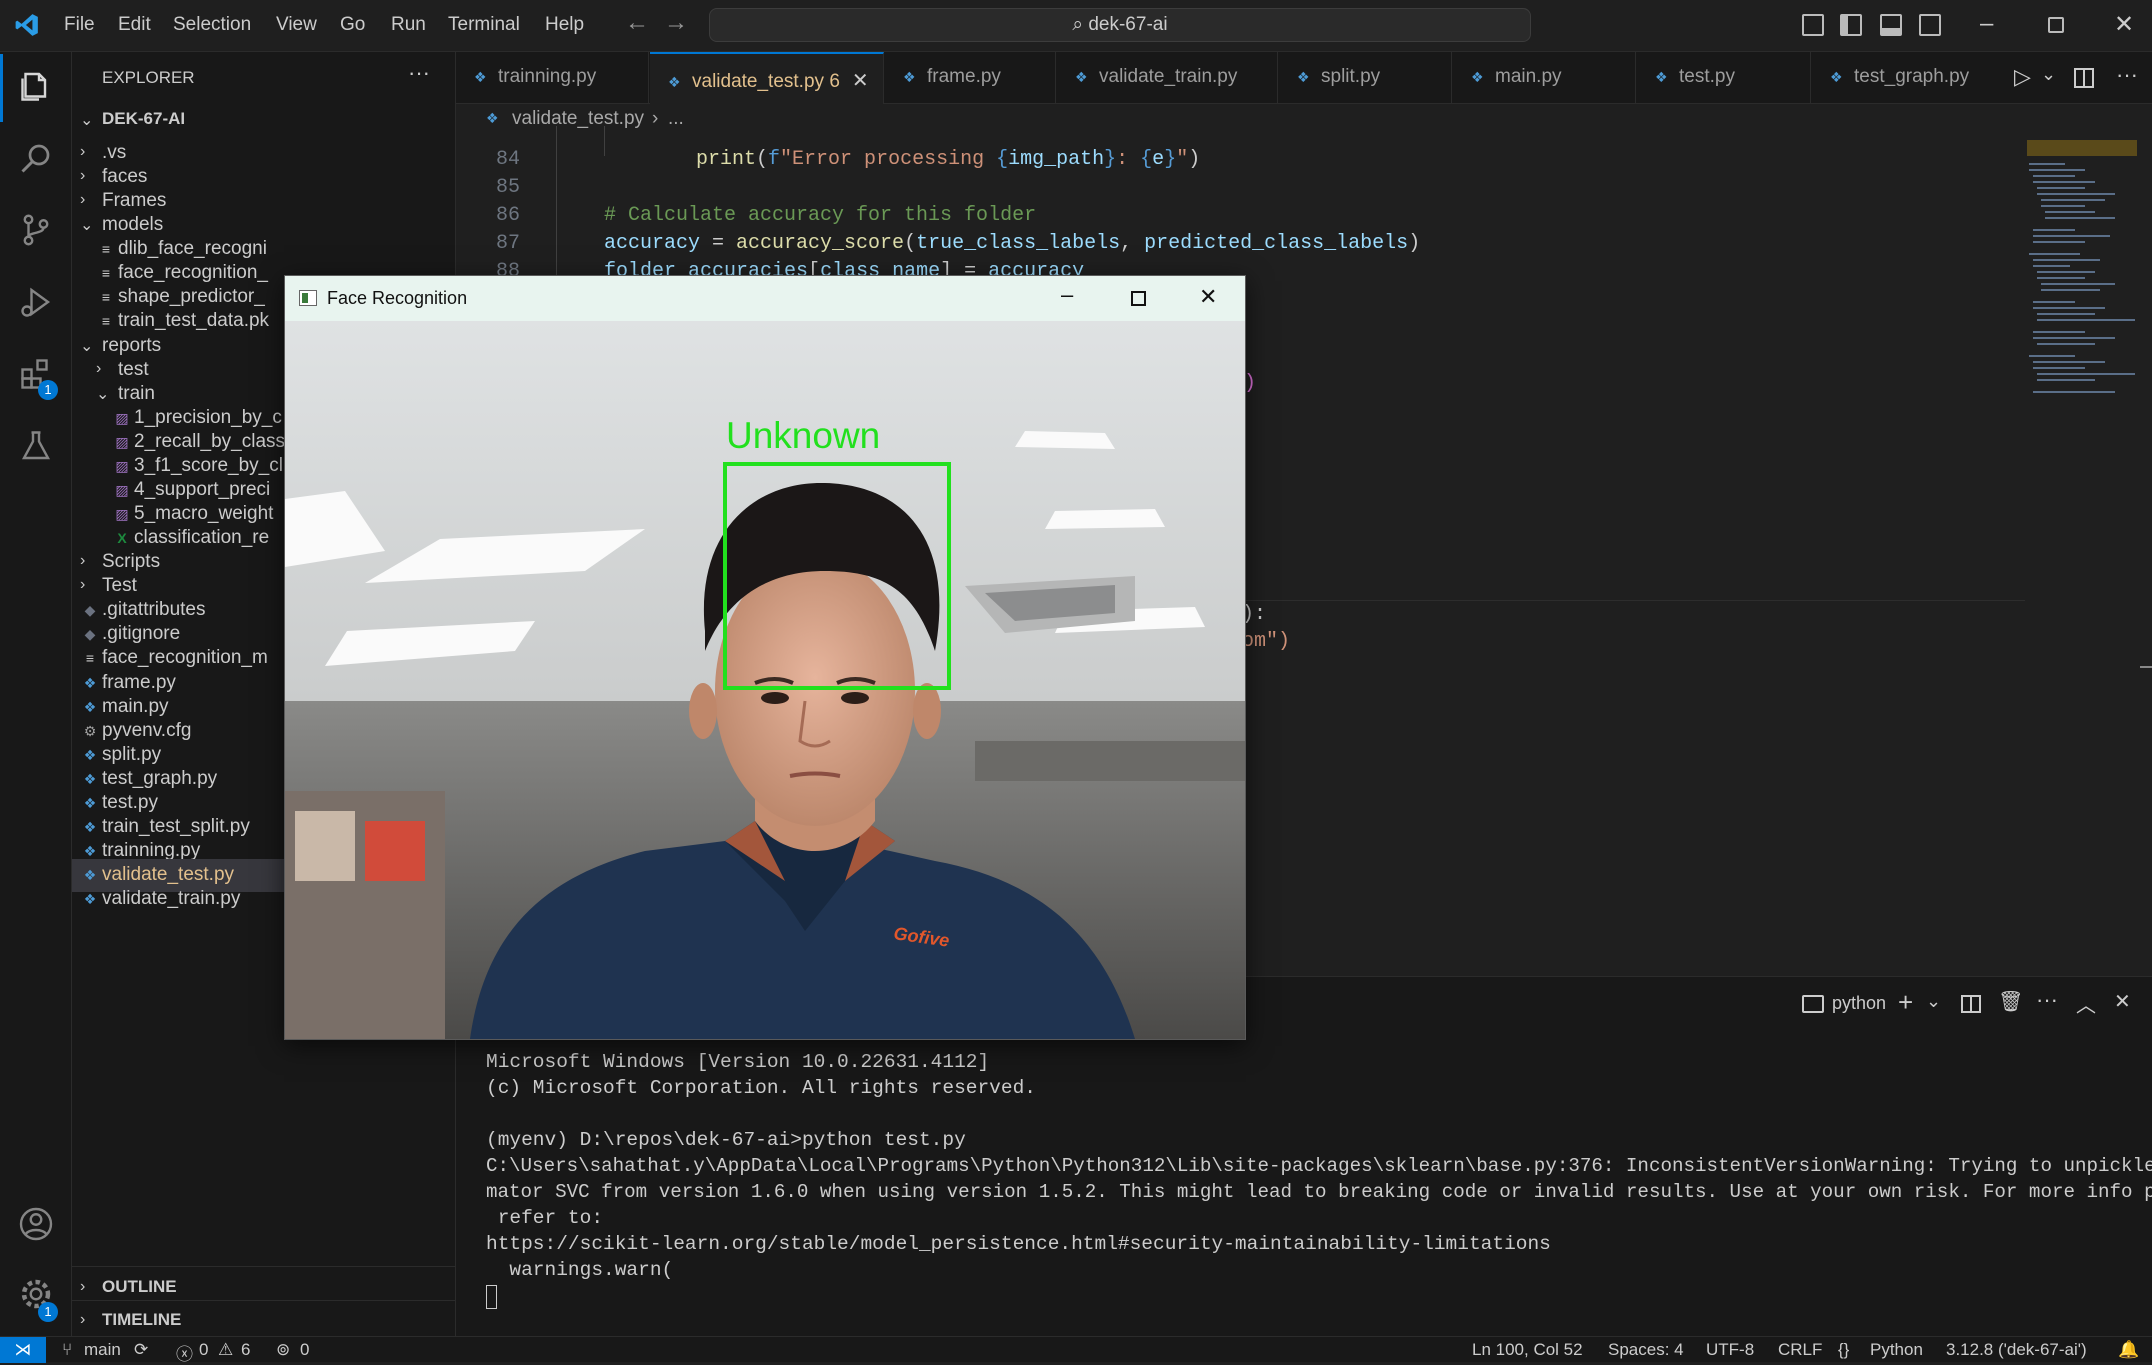 The height and width of the screenshot is (1365, 2152). Describe the element at coordinates (2084, 78) in the screenshot. I see `split-editor-icon` at that location.